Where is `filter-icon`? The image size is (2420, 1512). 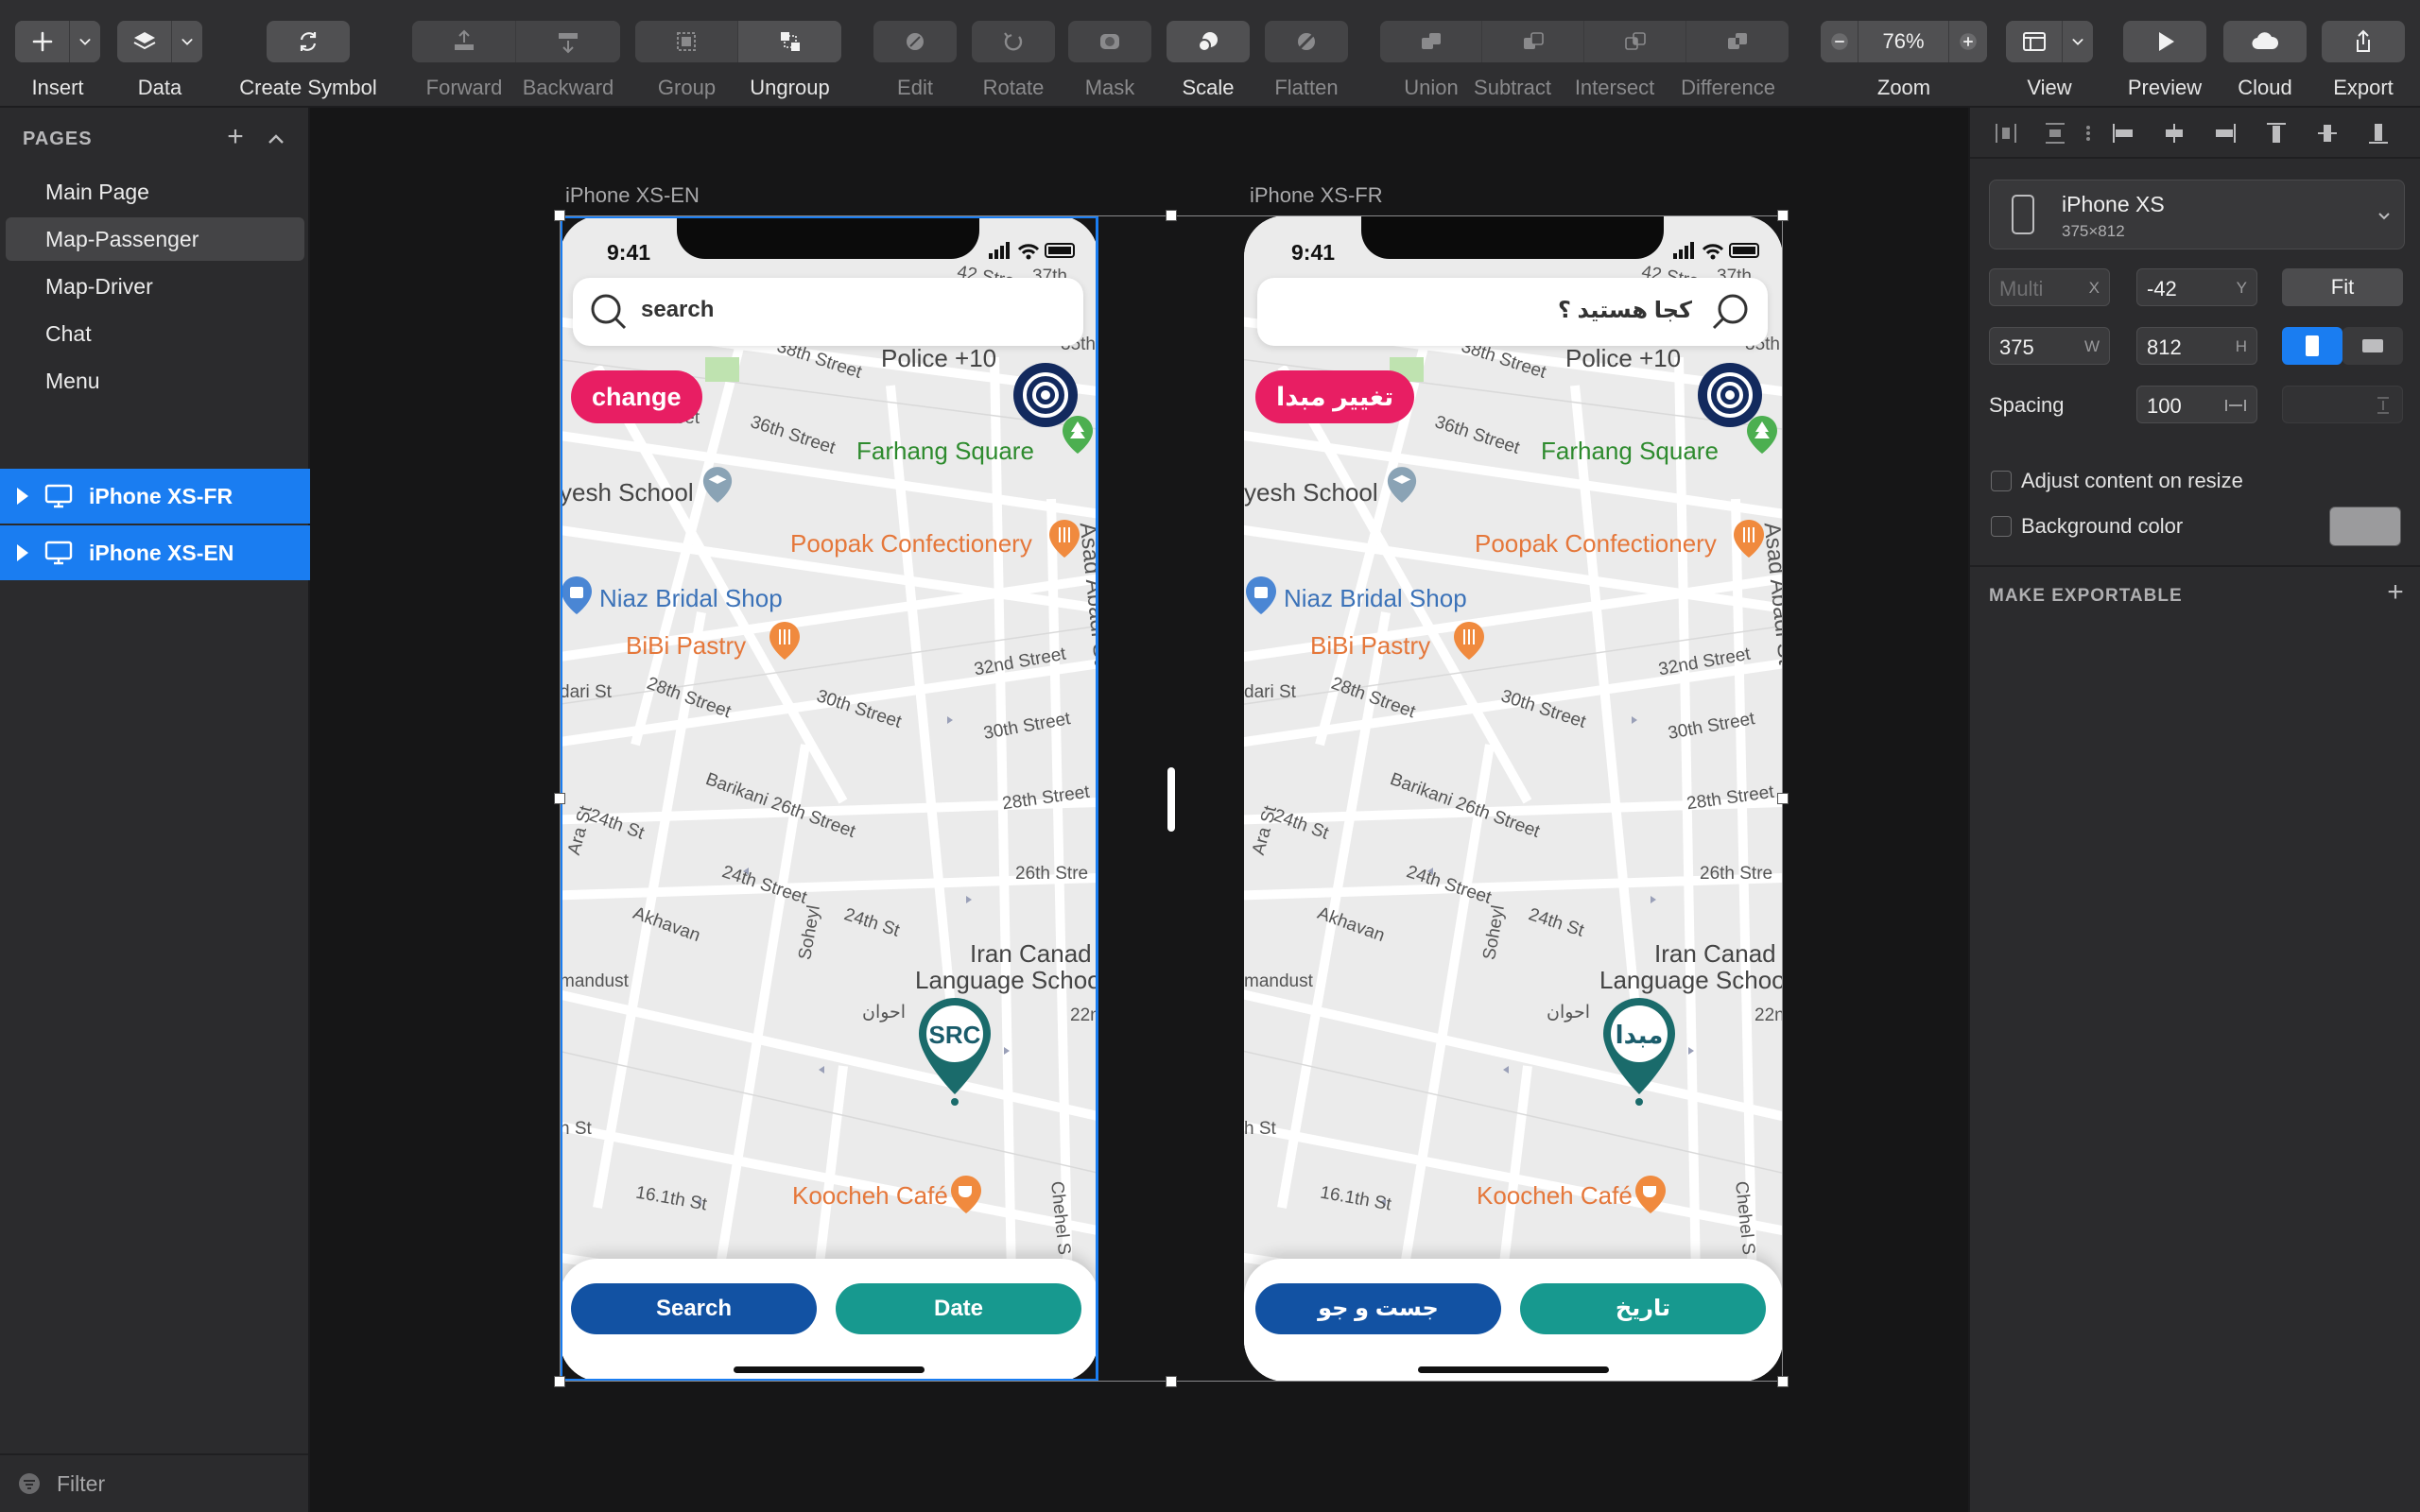
filter-icon is located at coordinates (30, 1483).